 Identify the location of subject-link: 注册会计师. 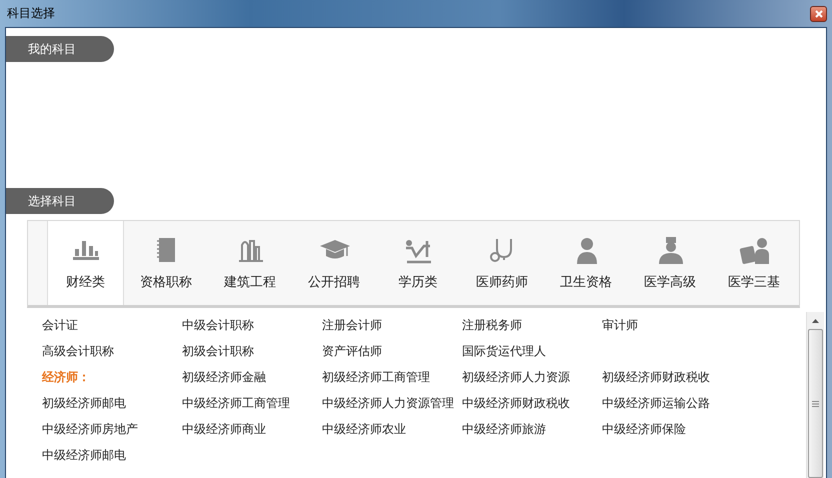
(392, 325).